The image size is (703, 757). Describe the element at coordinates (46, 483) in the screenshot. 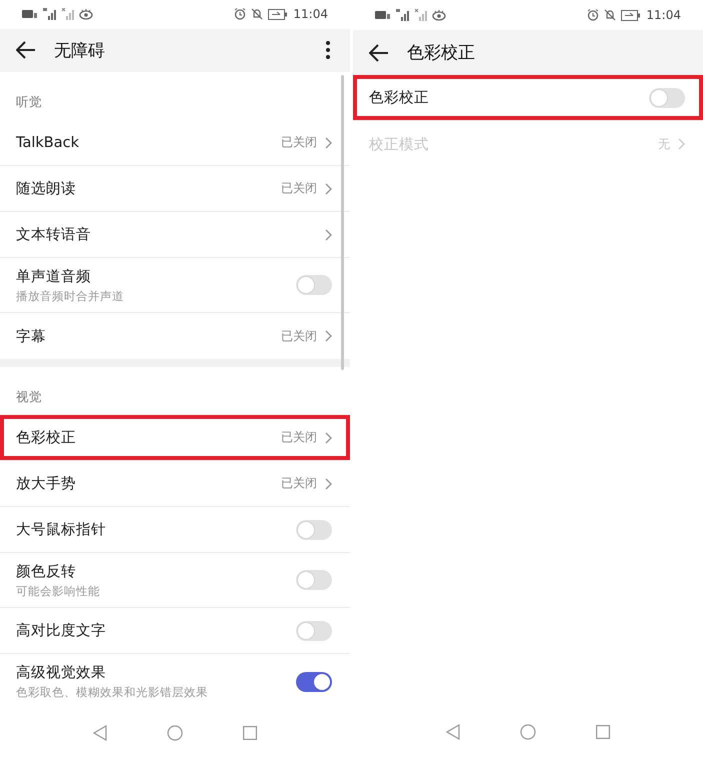

I see `setting-label: 放大手势` at that location.